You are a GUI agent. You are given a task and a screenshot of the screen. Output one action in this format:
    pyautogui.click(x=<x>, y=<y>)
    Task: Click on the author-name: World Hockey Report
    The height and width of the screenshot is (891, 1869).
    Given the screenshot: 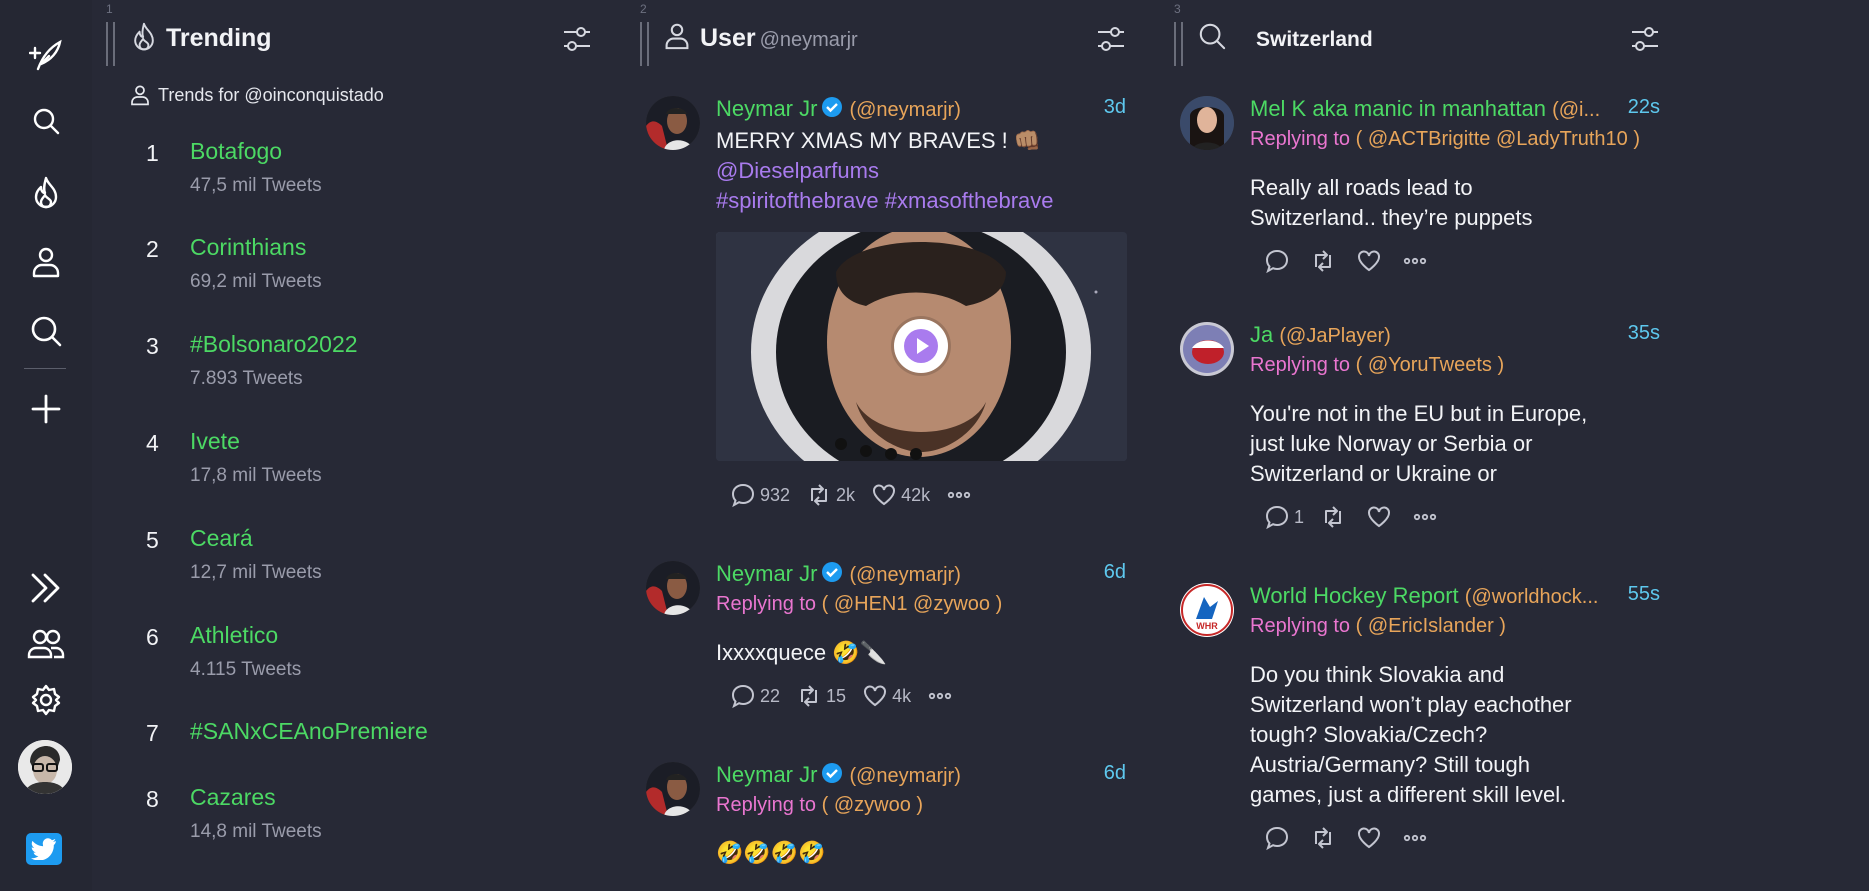 What is the action you would take?
    pyautogui.click(x=1354, y=595)
    